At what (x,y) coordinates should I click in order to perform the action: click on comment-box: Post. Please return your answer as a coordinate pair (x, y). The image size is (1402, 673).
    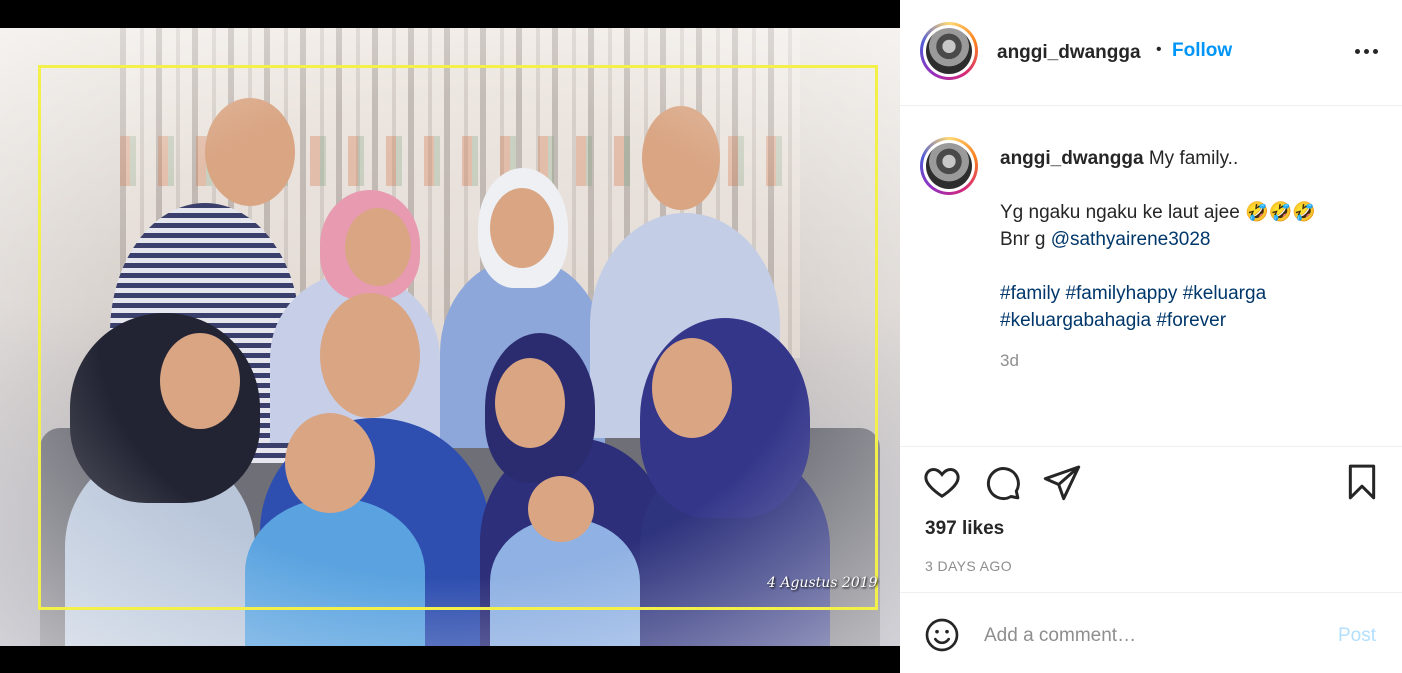
    Looking at the image, I should click on (1151, 632).